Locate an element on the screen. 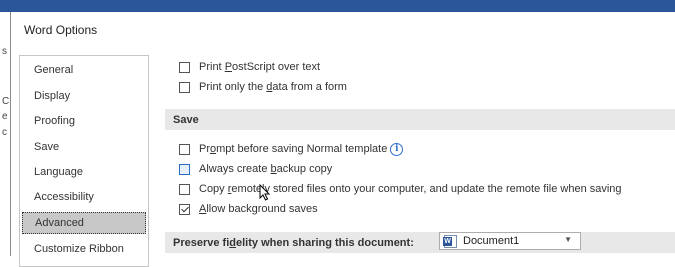  option-label: Allow background saves is located at coordinates (258, 209).